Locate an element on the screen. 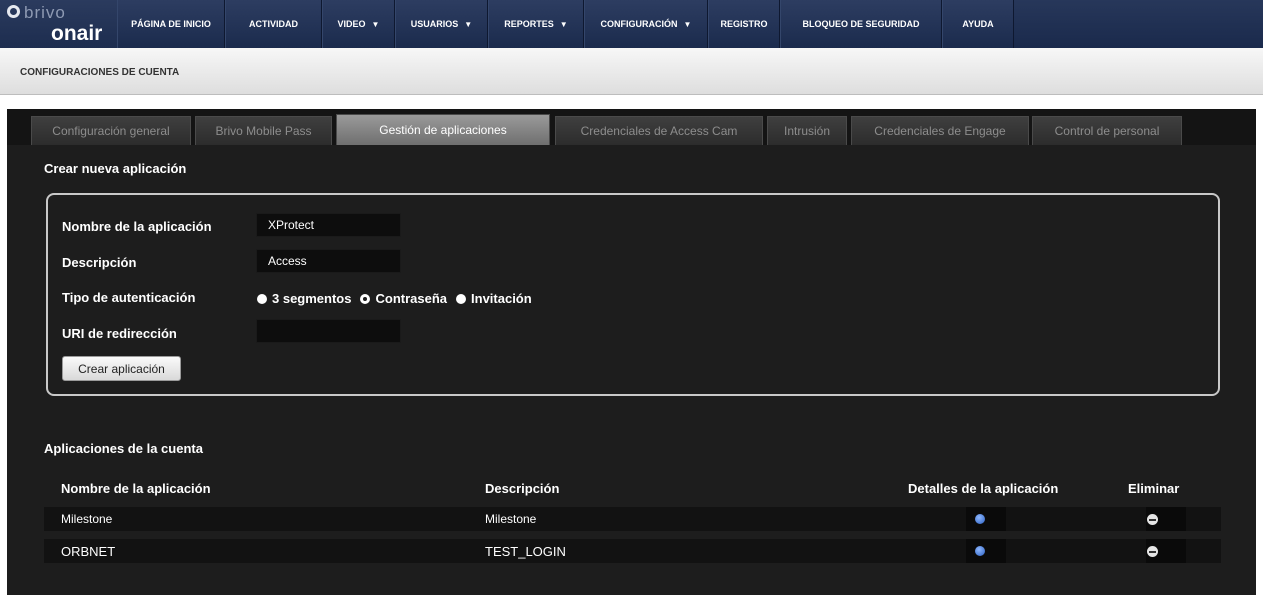 This screenshot has width=1263, height=599. nav-item-bloqueo: BLOQUEO DE SEGURIDAD is located at coordinates (861, 24).